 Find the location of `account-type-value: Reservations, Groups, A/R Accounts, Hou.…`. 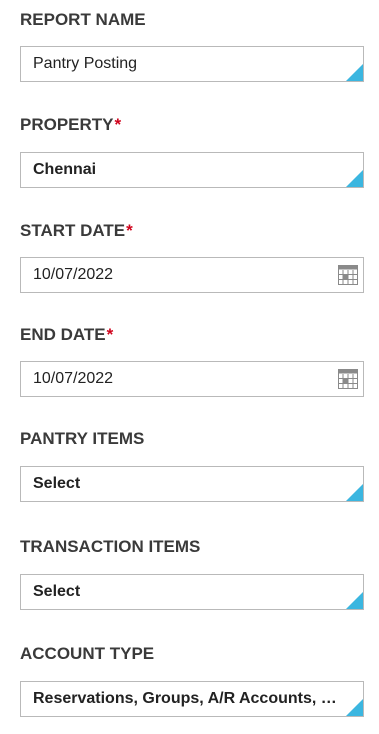

account-type-value: Reservations, Groups, A/R Accounts, Hou.… is located at coordinates (189, 698).